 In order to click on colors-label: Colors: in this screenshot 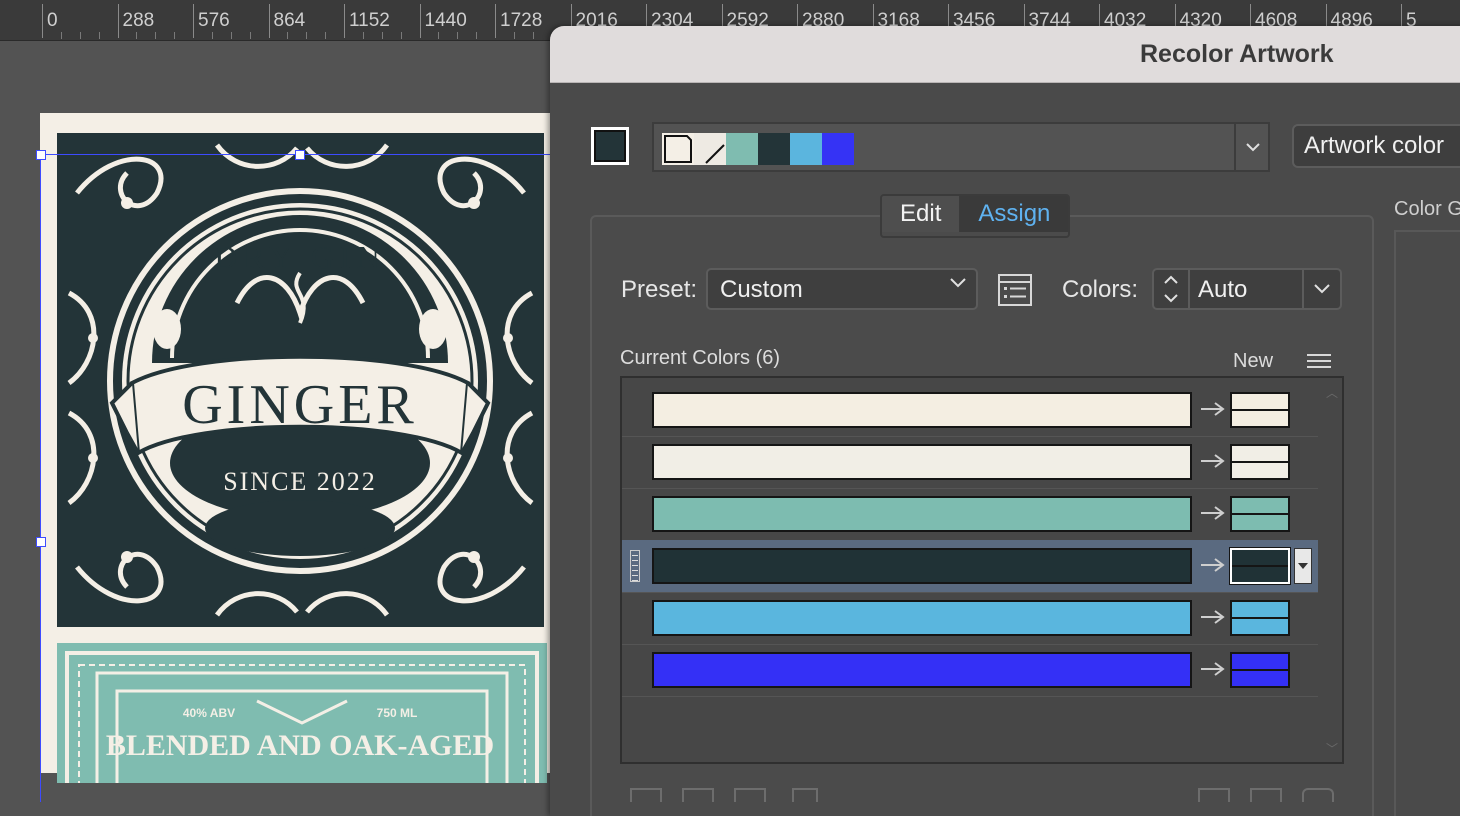, I will do `click(1100, 289)`.